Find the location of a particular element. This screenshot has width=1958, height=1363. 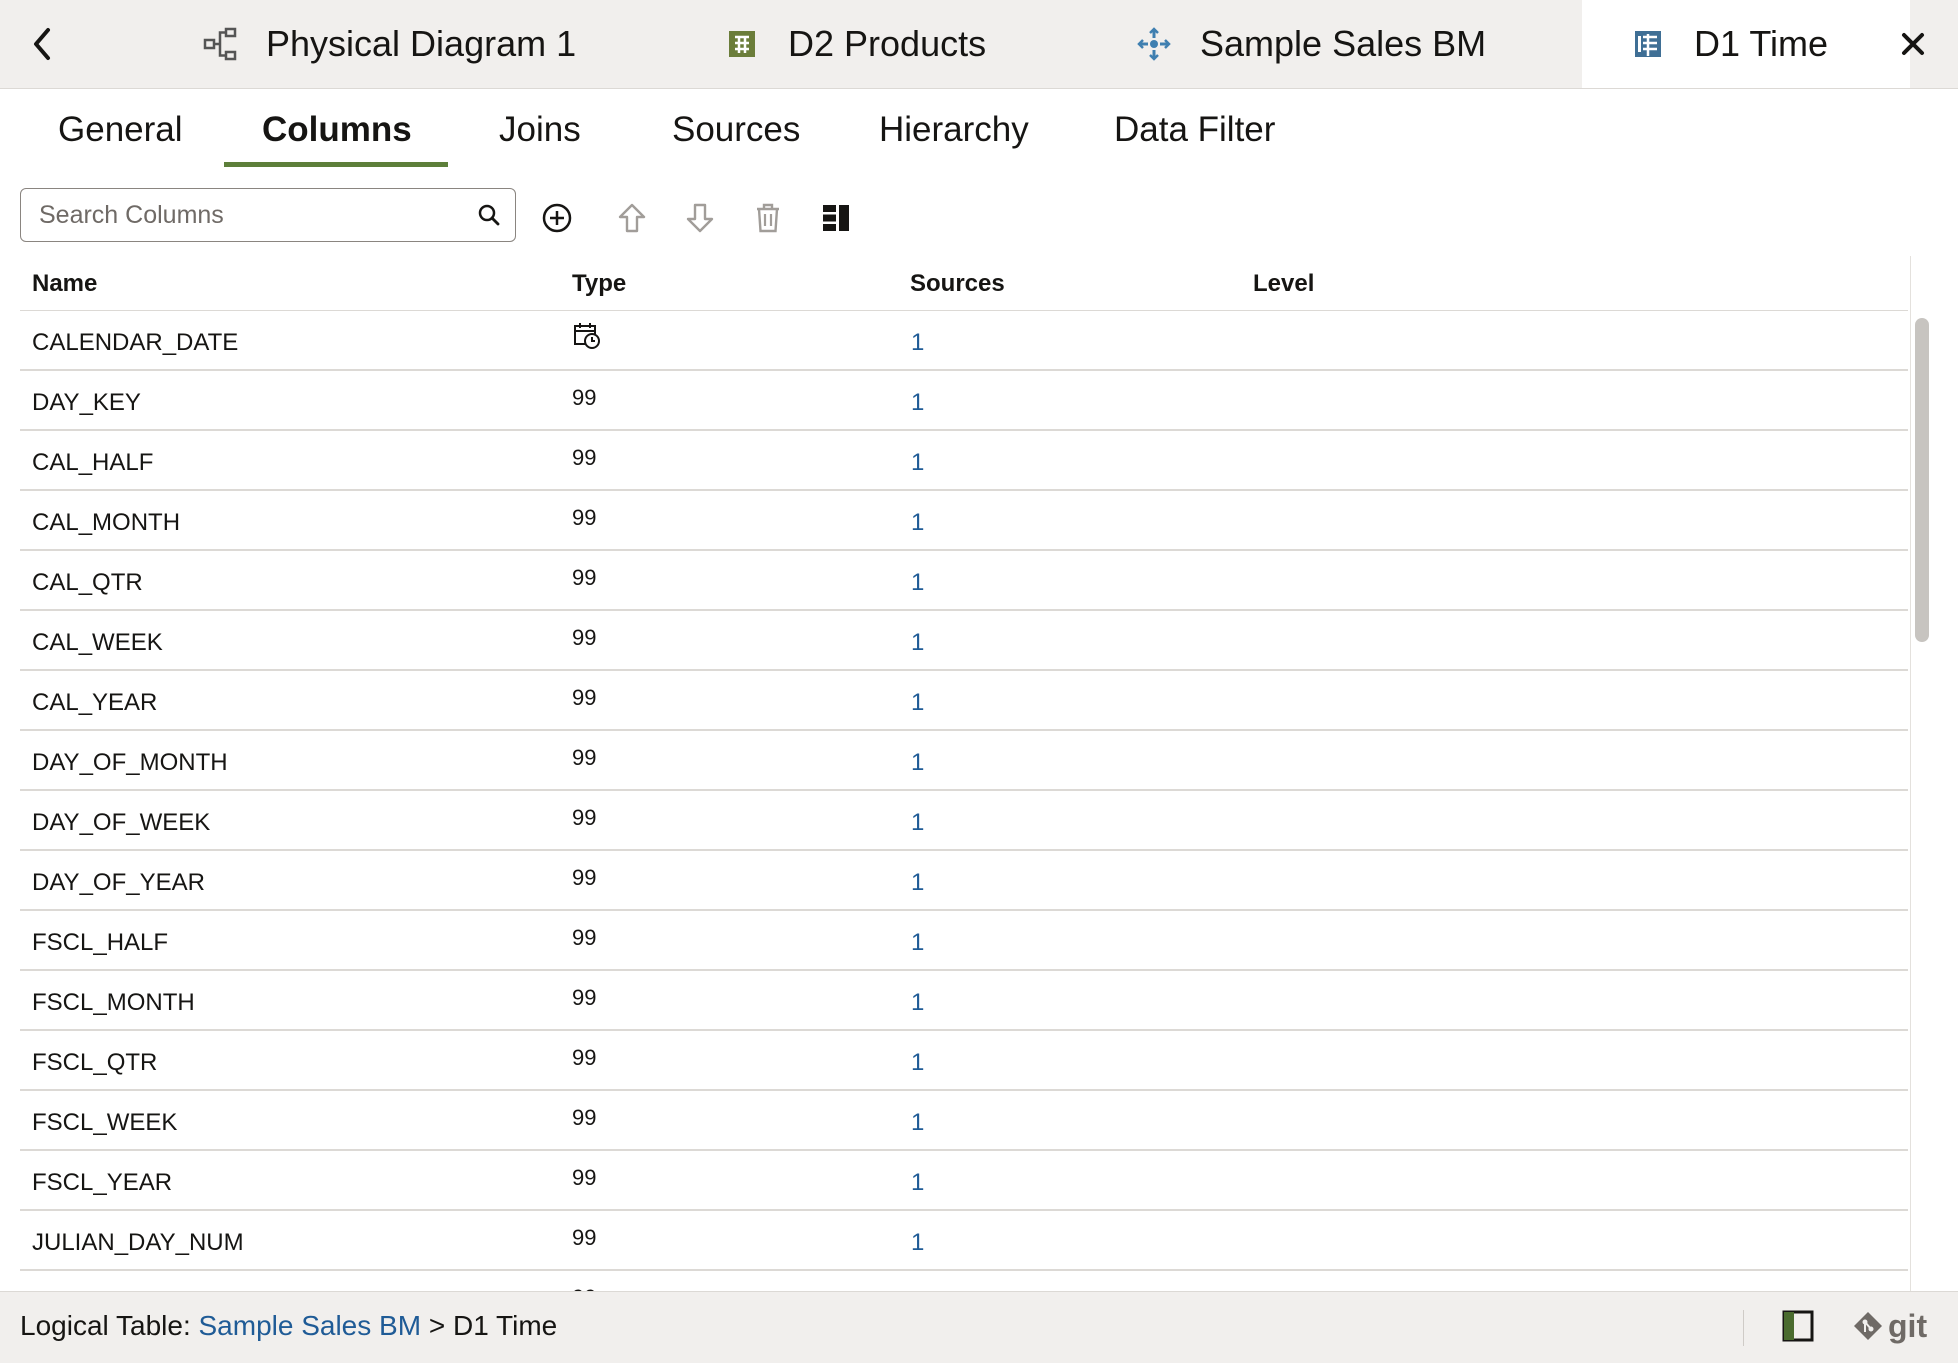

panel-toggle-icon is located at coordinates (1798, 1326).